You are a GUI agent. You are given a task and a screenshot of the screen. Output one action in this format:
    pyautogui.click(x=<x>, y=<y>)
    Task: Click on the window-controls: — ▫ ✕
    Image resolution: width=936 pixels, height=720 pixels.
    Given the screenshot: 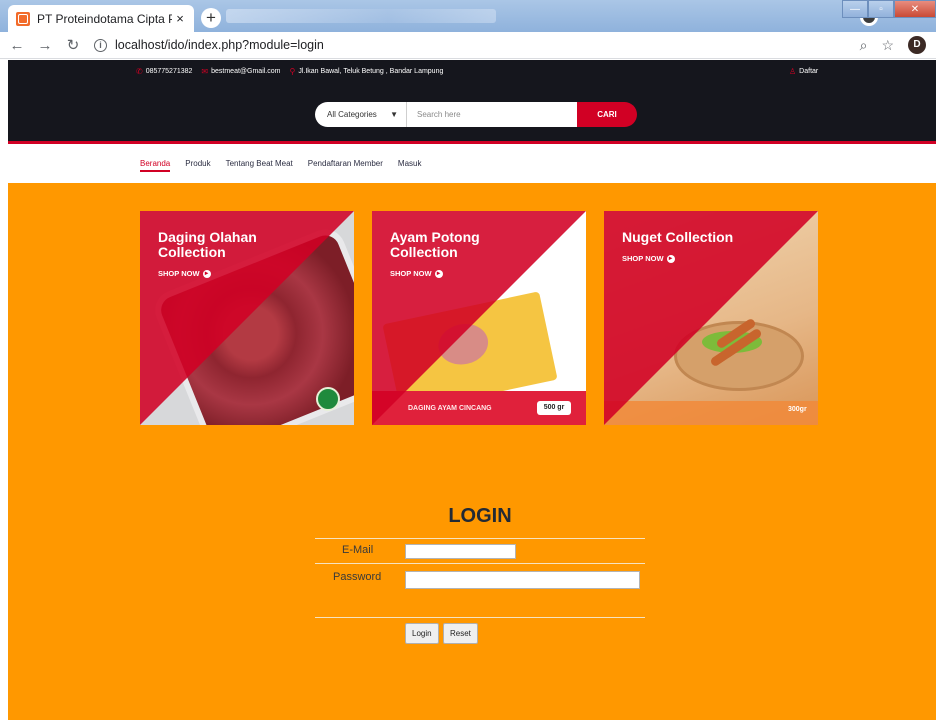 What is the action you would take?
    pyautogui.click(x=889, y=9)
    